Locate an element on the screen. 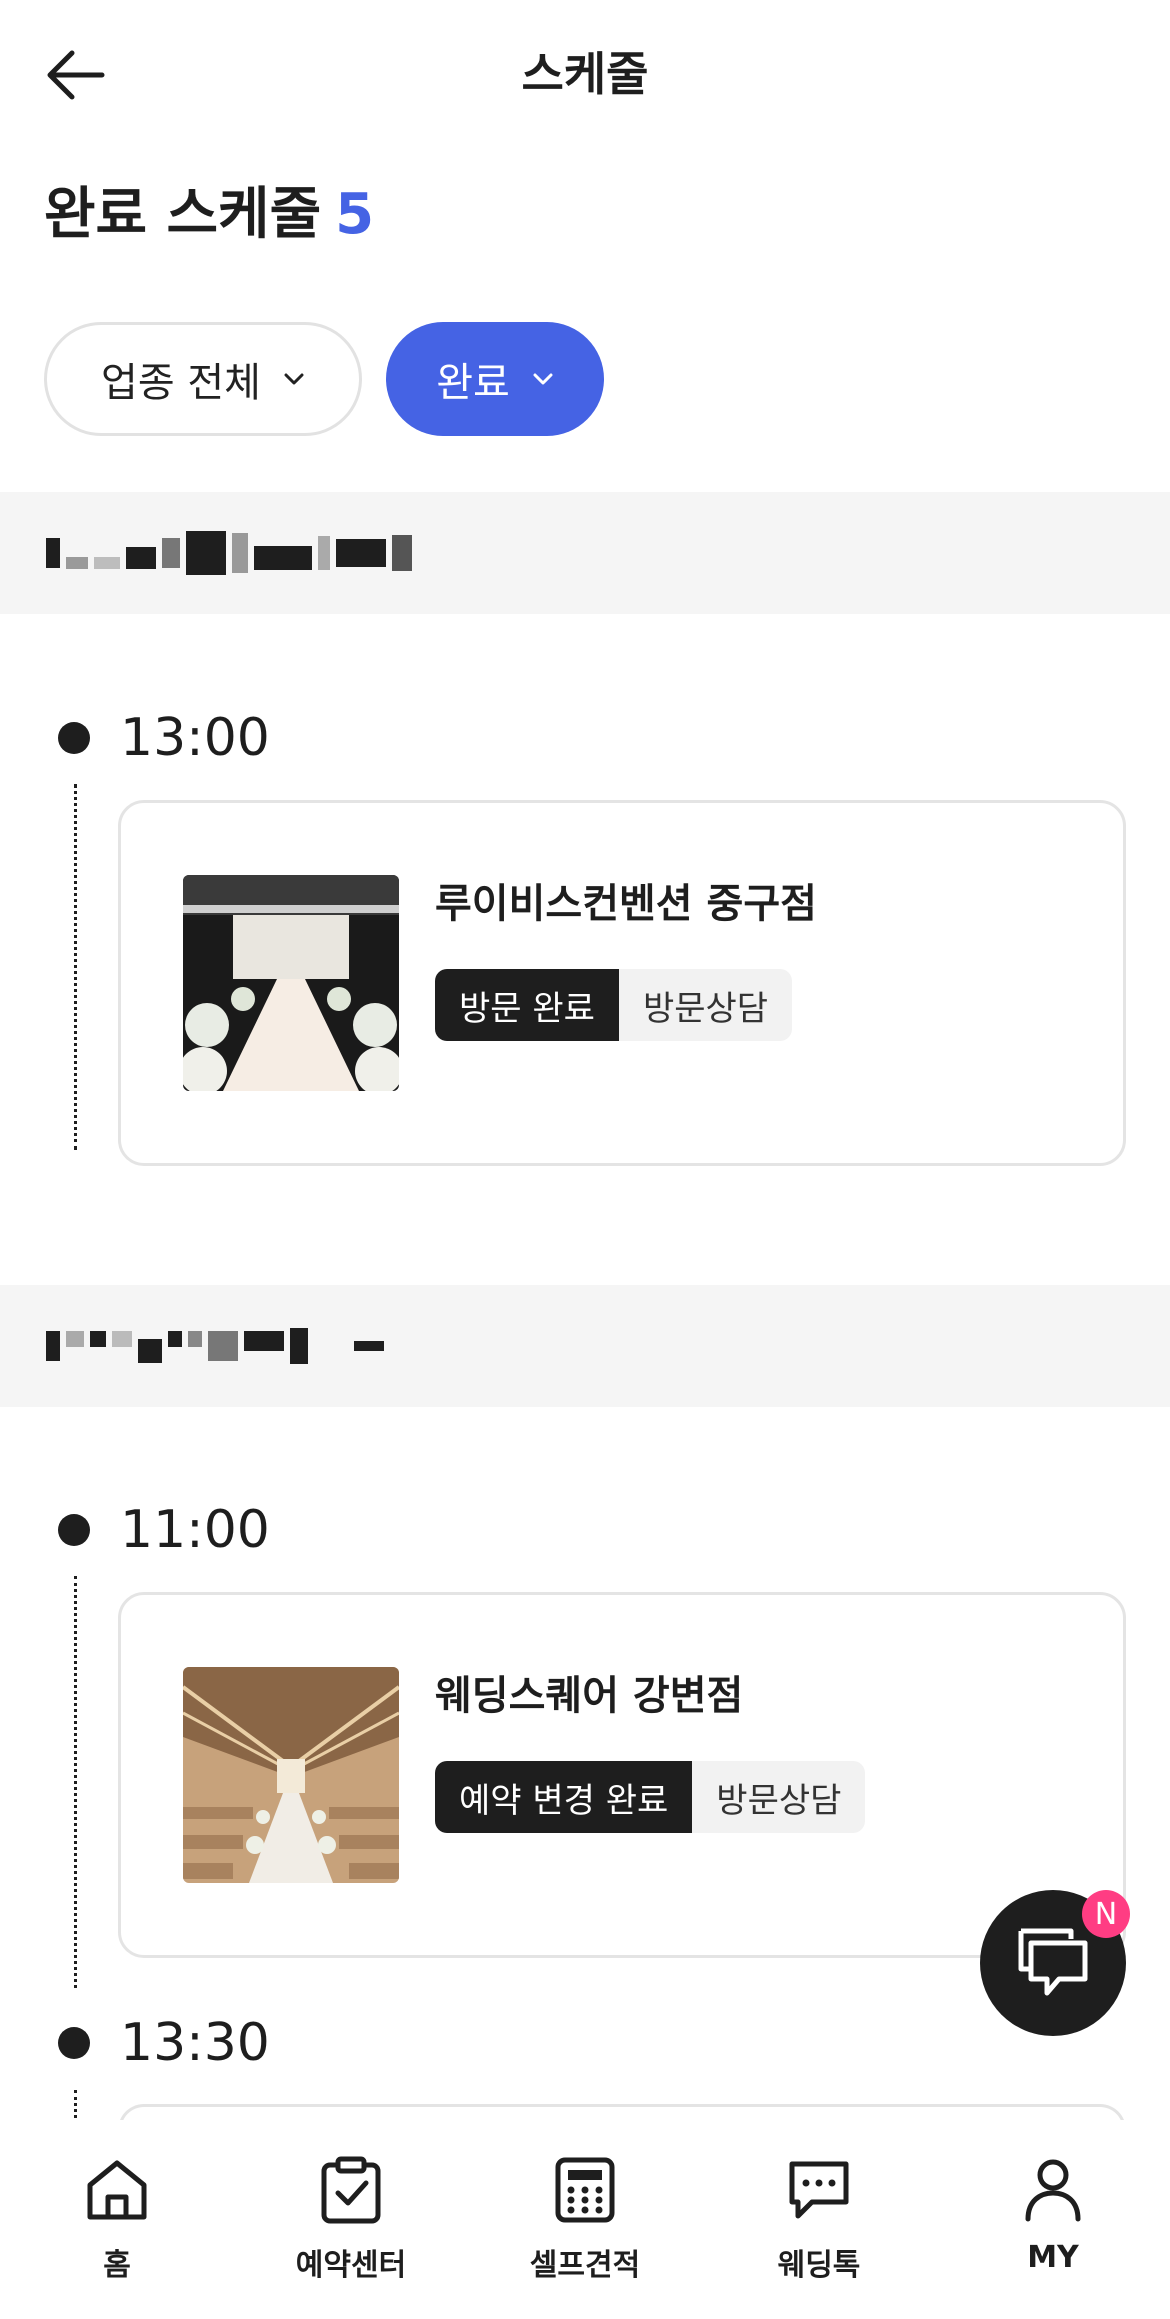  chat-dots-icon is located at coordinates (819, 2190).